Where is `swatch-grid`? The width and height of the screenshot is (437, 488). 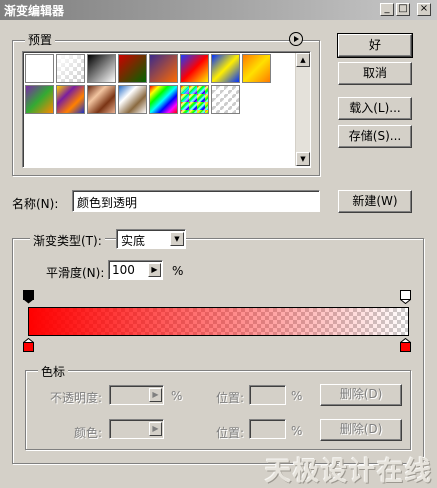
swatch-grid is located at coordinates (160, 109).